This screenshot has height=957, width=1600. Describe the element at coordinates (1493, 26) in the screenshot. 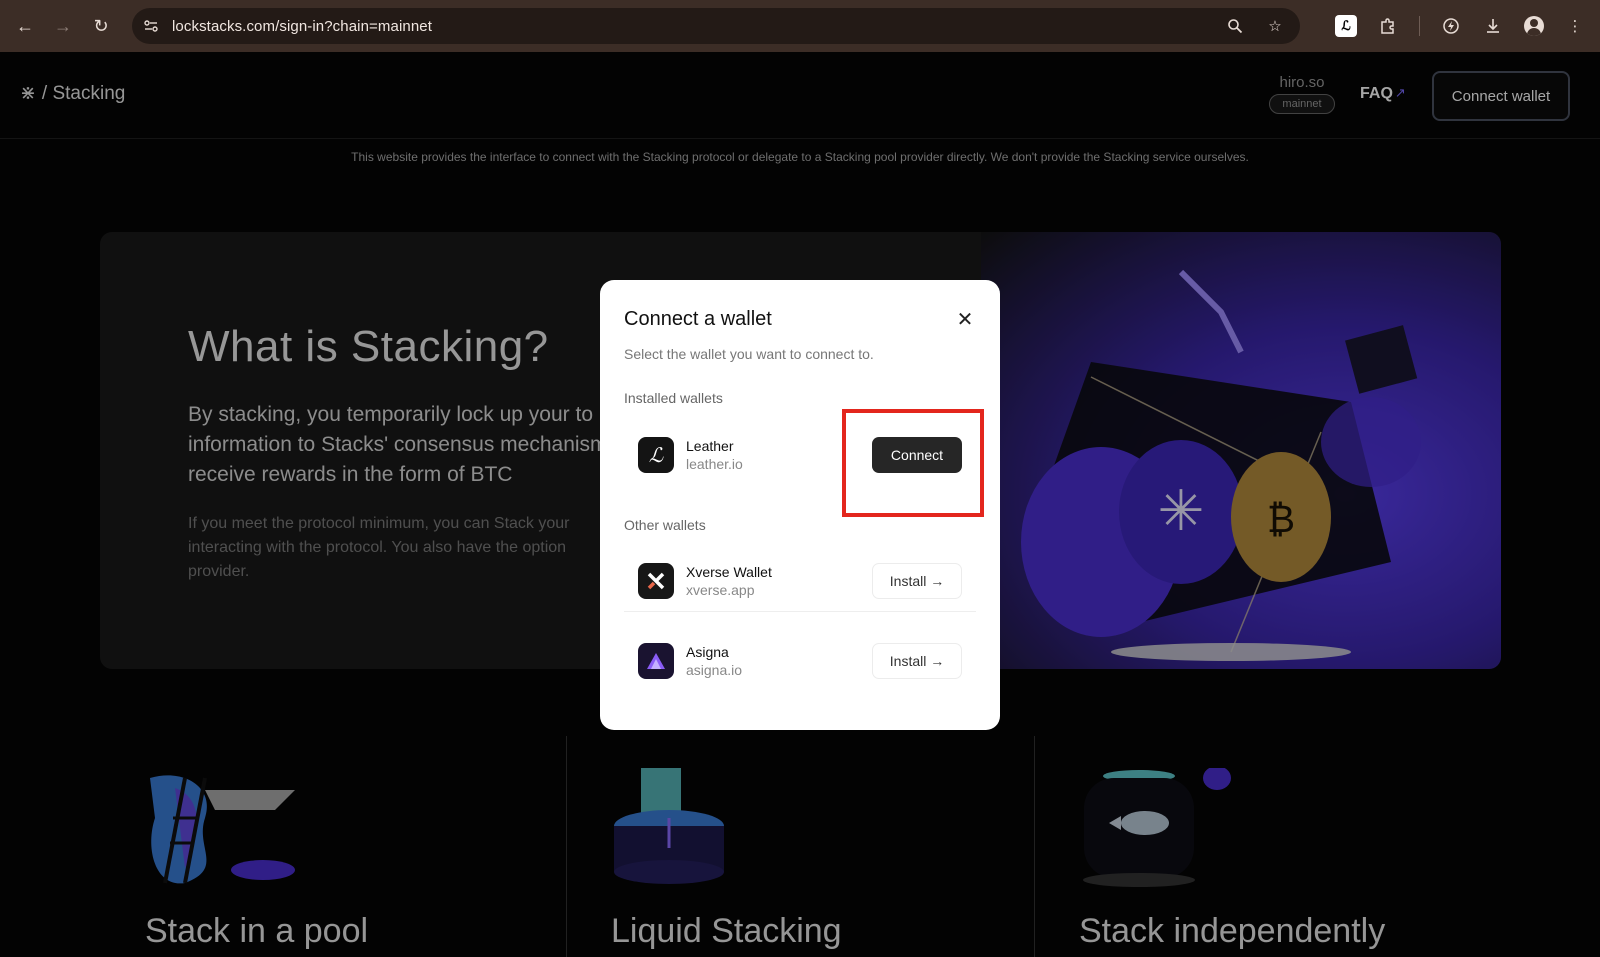

I see `download-icon` at that location.